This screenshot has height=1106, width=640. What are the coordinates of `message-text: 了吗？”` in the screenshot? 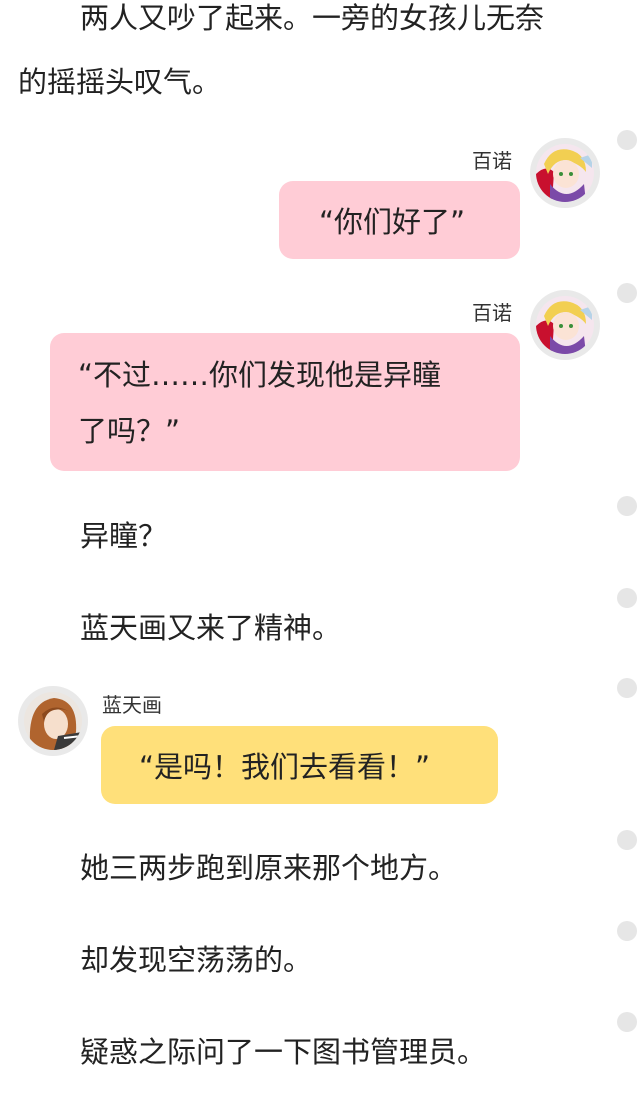 It's located at (129, 431).